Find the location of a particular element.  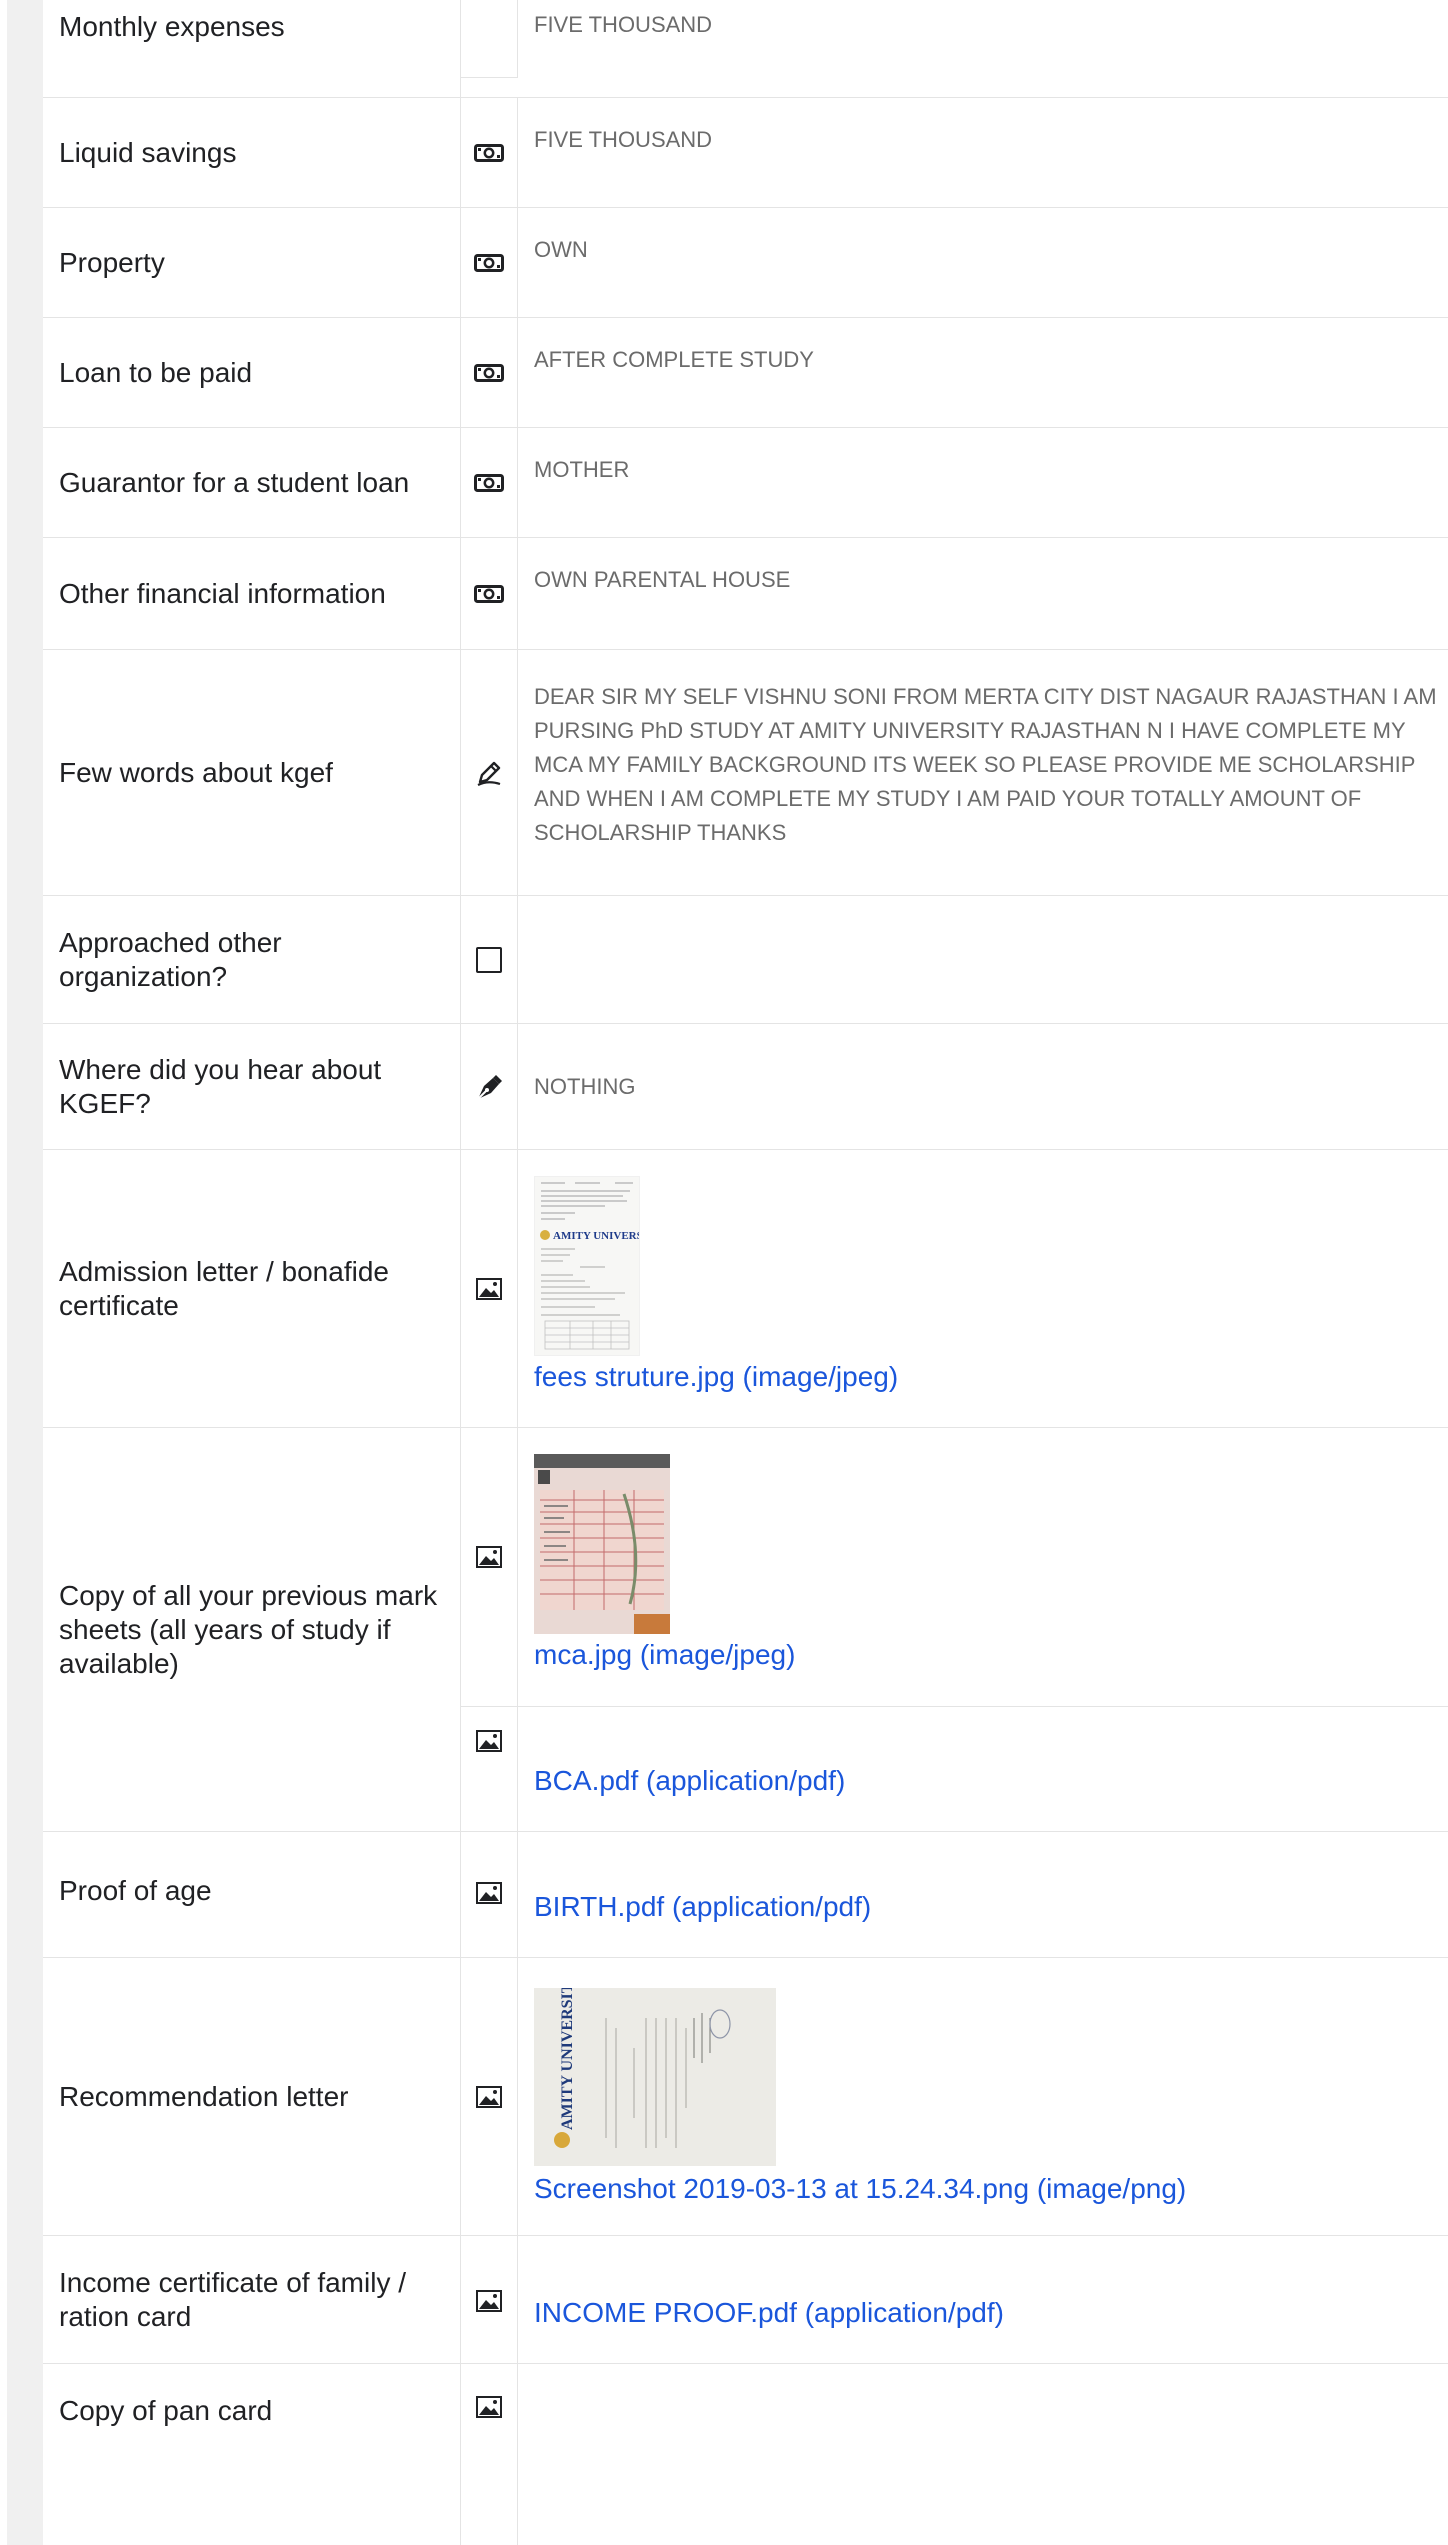

row-proof-of-age: Proof of age BIRTH.pdf (application/pdf) is located at coordinates (745, 1895).